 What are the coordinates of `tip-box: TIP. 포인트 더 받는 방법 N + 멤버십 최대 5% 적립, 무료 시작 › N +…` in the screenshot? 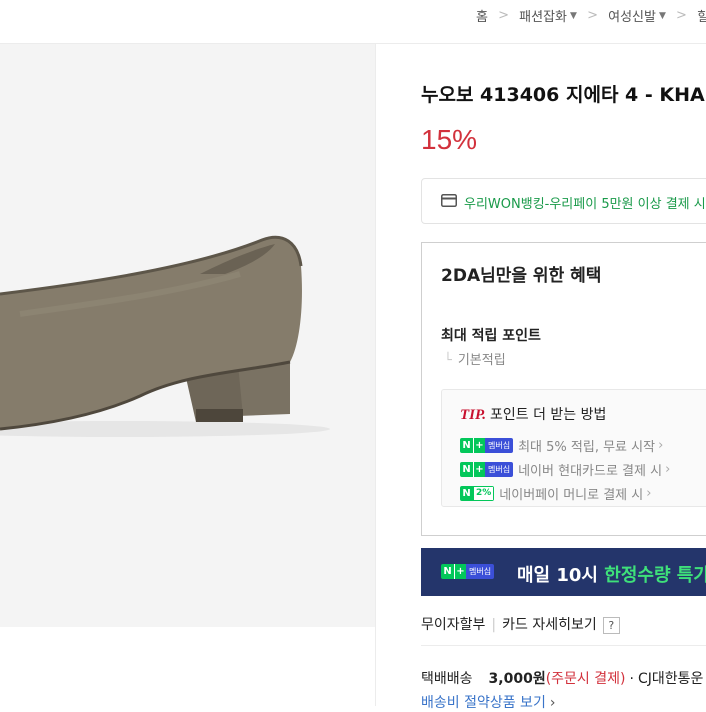 It's located at (573, 448).